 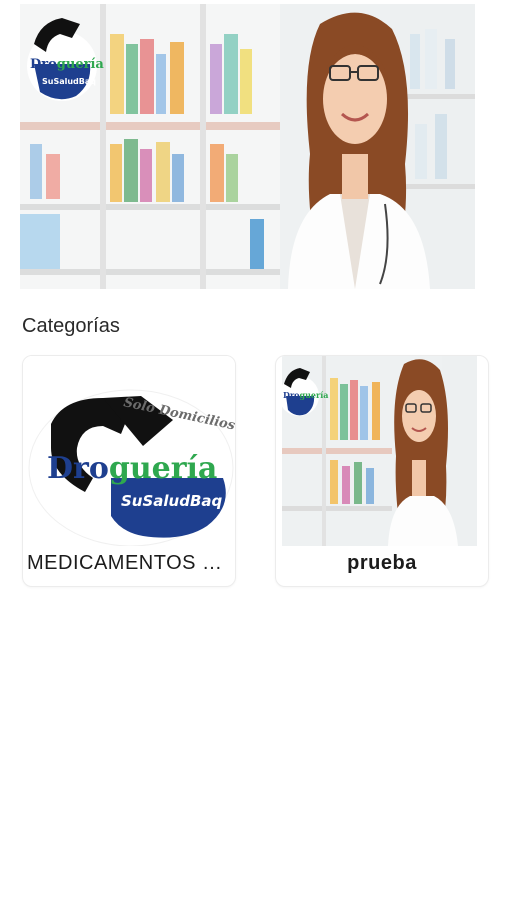 I want to click on category-thumbnail-logo: Solo Domicilios Droguería SuSaludBaq, so click(x=129, y=451).